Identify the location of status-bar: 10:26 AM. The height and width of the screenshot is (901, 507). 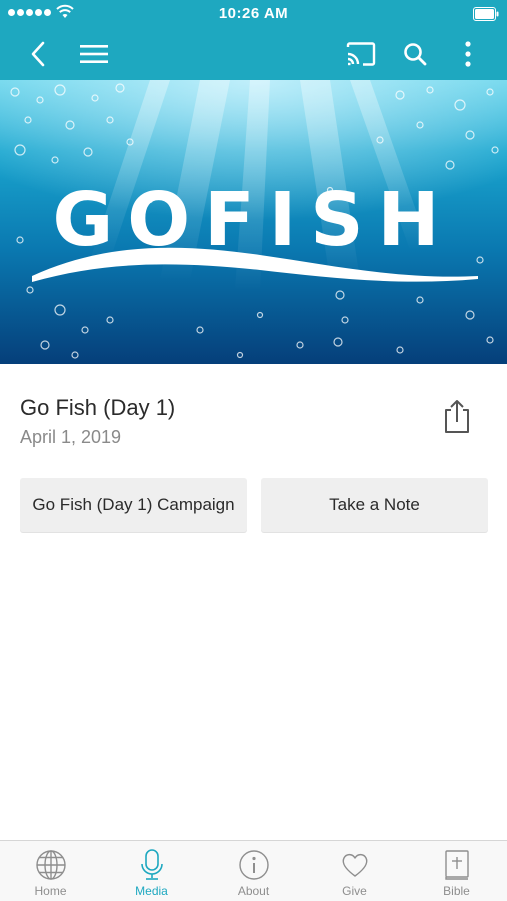
(253, 14).